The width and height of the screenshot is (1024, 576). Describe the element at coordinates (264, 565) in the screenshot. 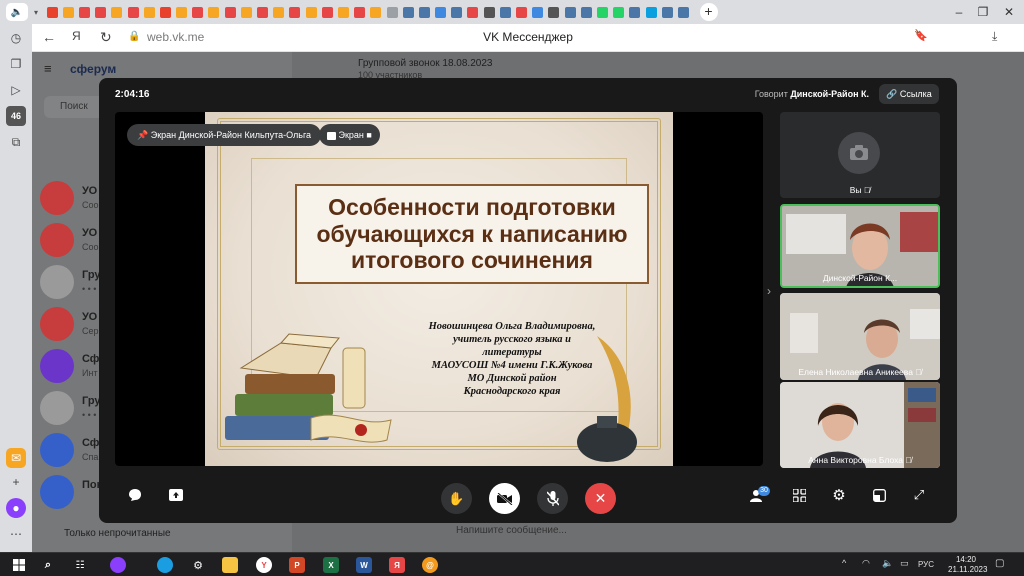

I see `yandex-browser-icon: Y` at that location.